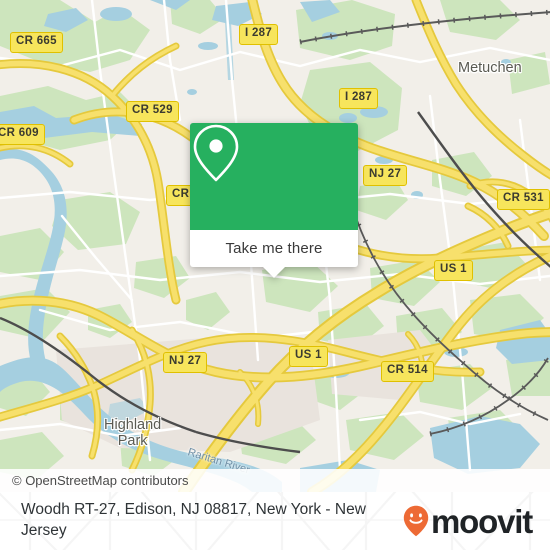 Image resolution: width=550 pixels, height=550 pixels. Describe the element at coordinates (308, 356) in the screenshot. I see `road-shield-us1-b: US 1` at that location.